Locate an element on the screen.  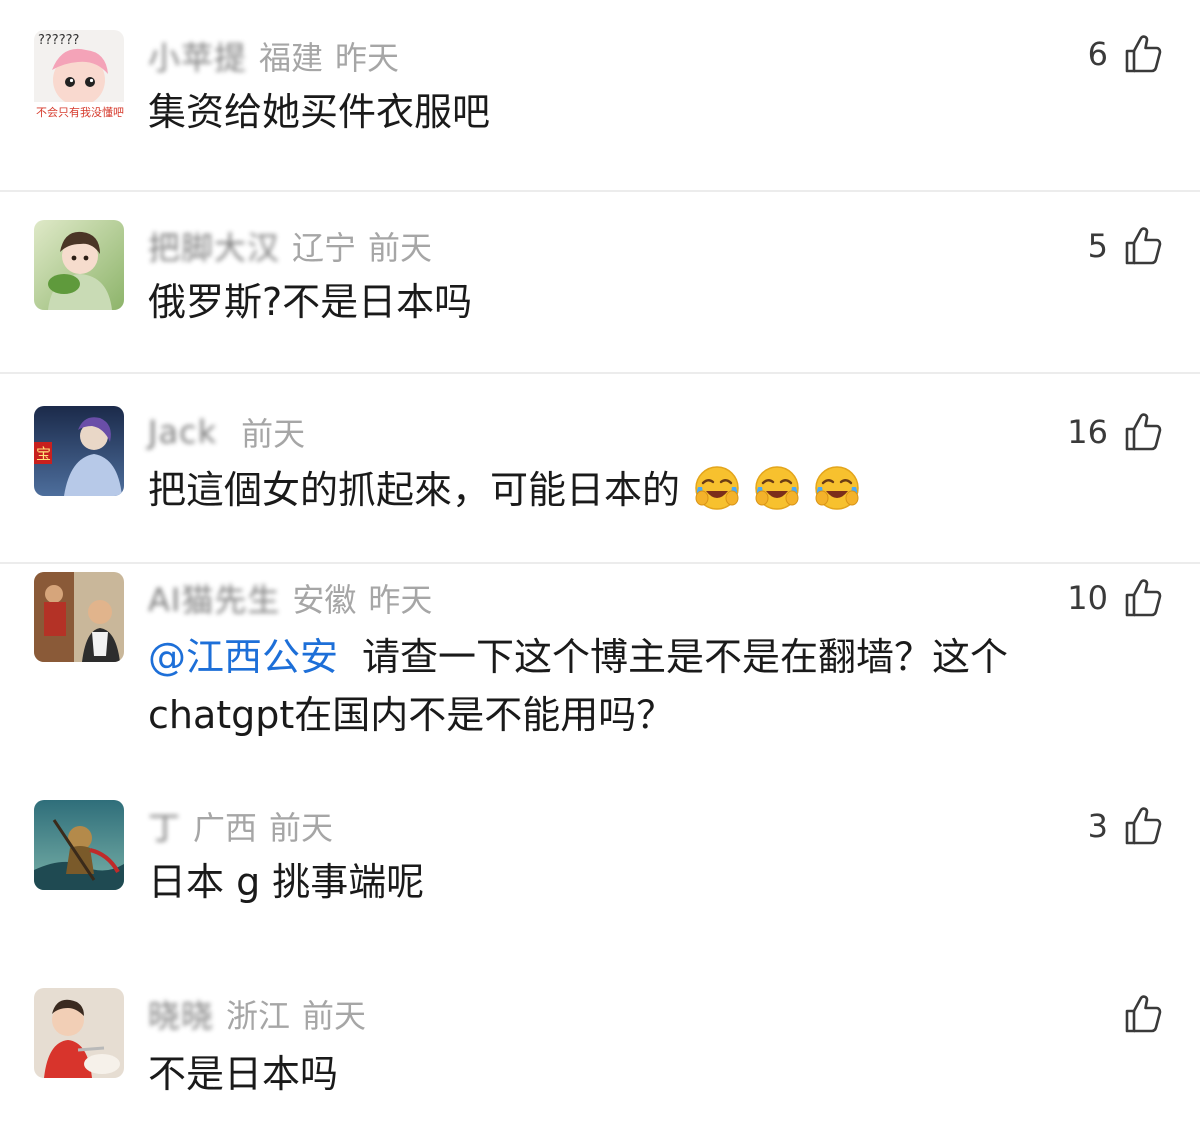
comment-text: 把這個女的抓起來，可能日本的 is located at coordinates (643, 490).